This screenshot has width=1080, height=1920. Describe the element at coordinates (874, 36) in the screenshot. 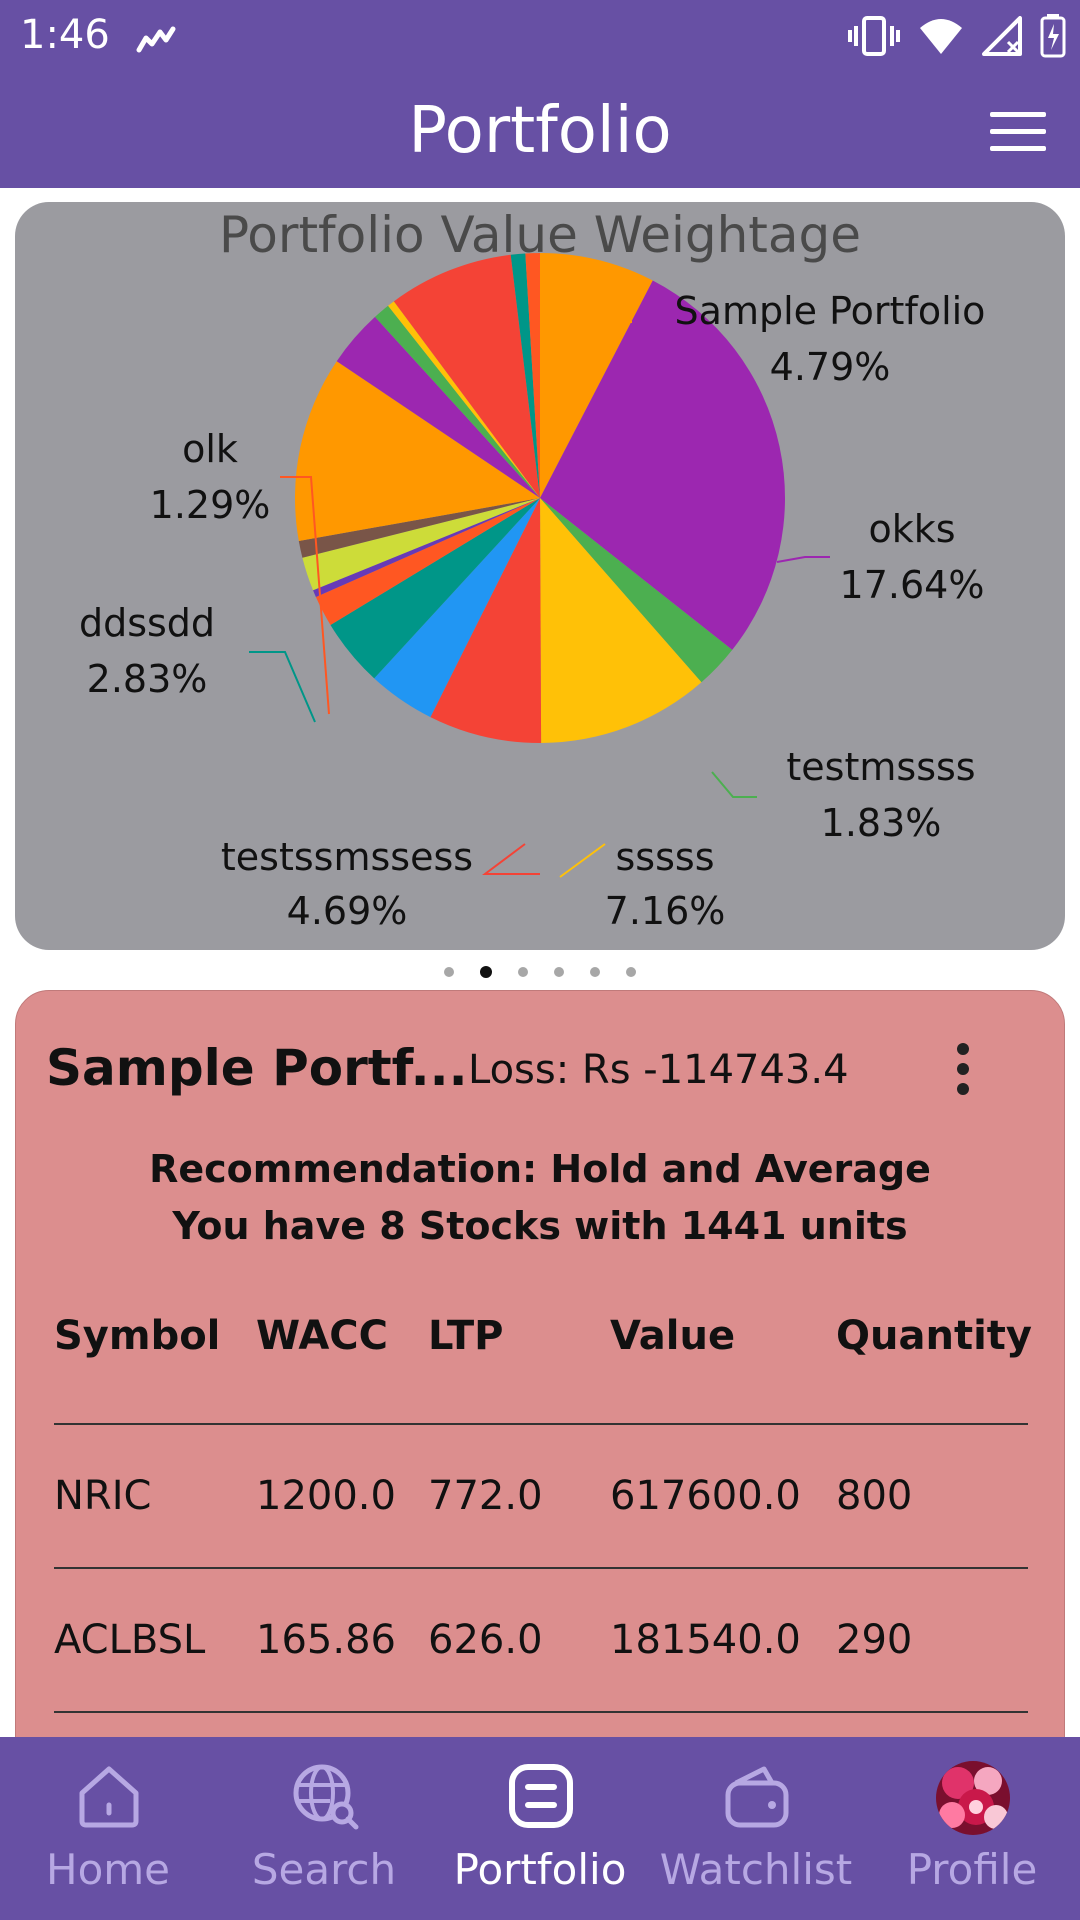

I see `vibrate-icon` at that location.